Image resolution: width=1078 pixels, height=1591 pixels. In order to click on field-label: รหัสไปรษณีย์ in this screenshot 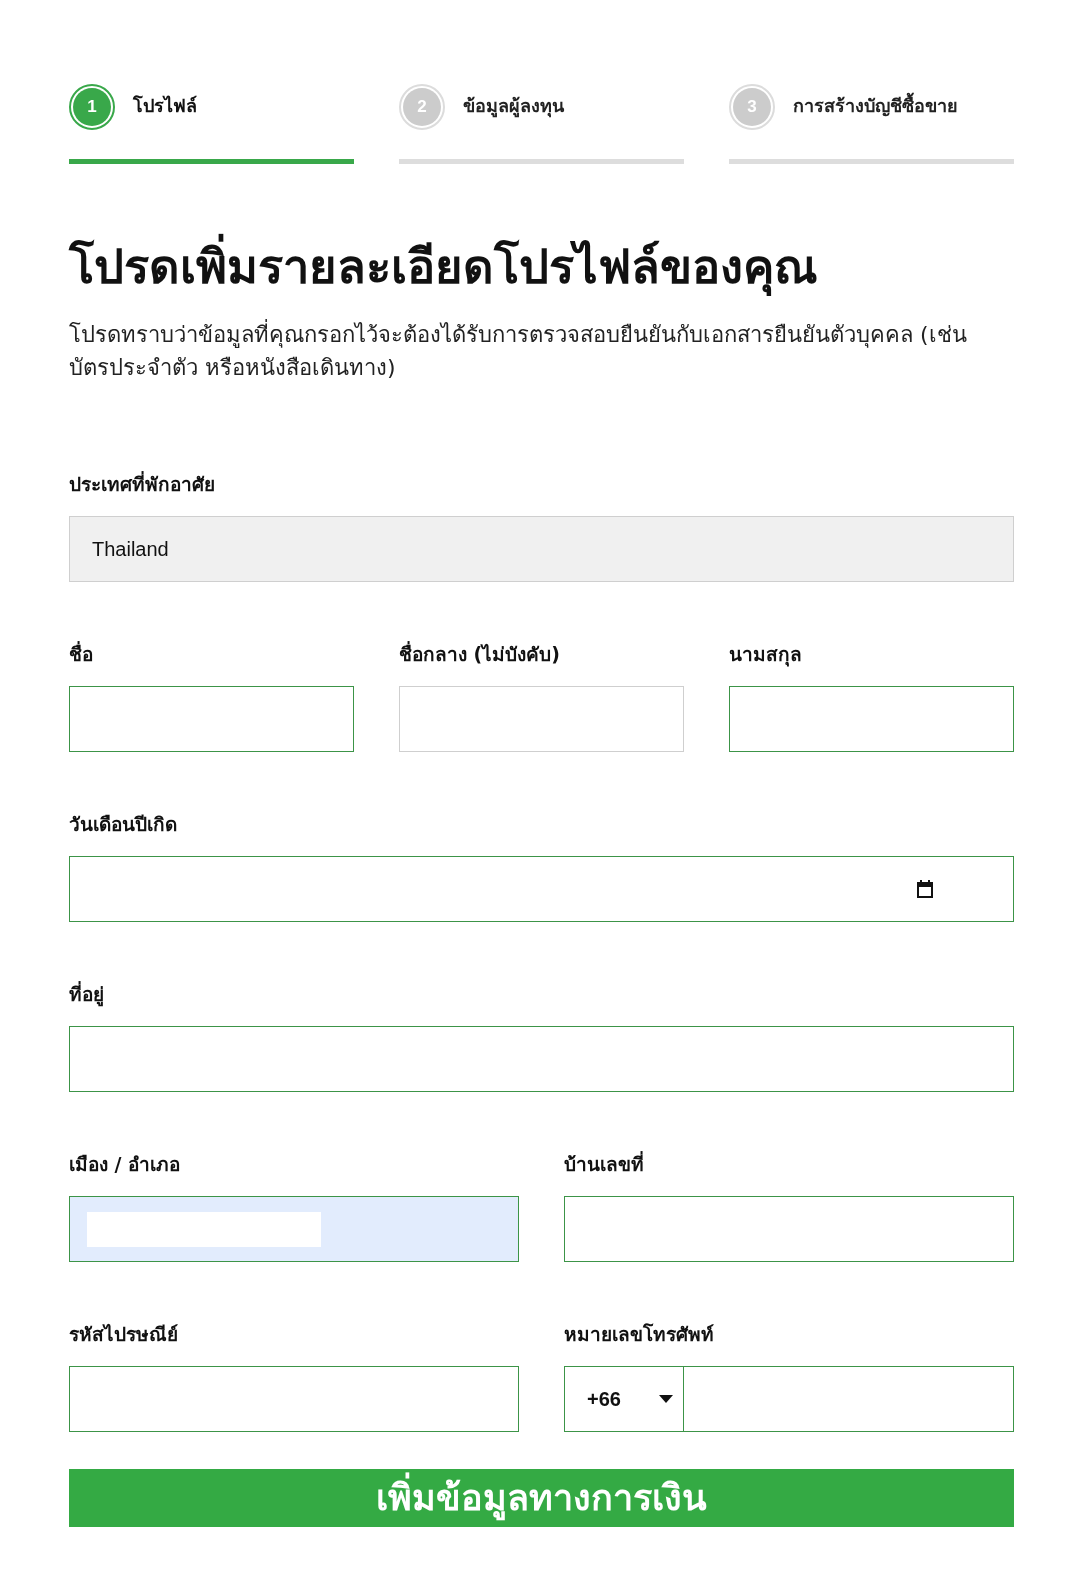, I will do `click(123, 1334)`.